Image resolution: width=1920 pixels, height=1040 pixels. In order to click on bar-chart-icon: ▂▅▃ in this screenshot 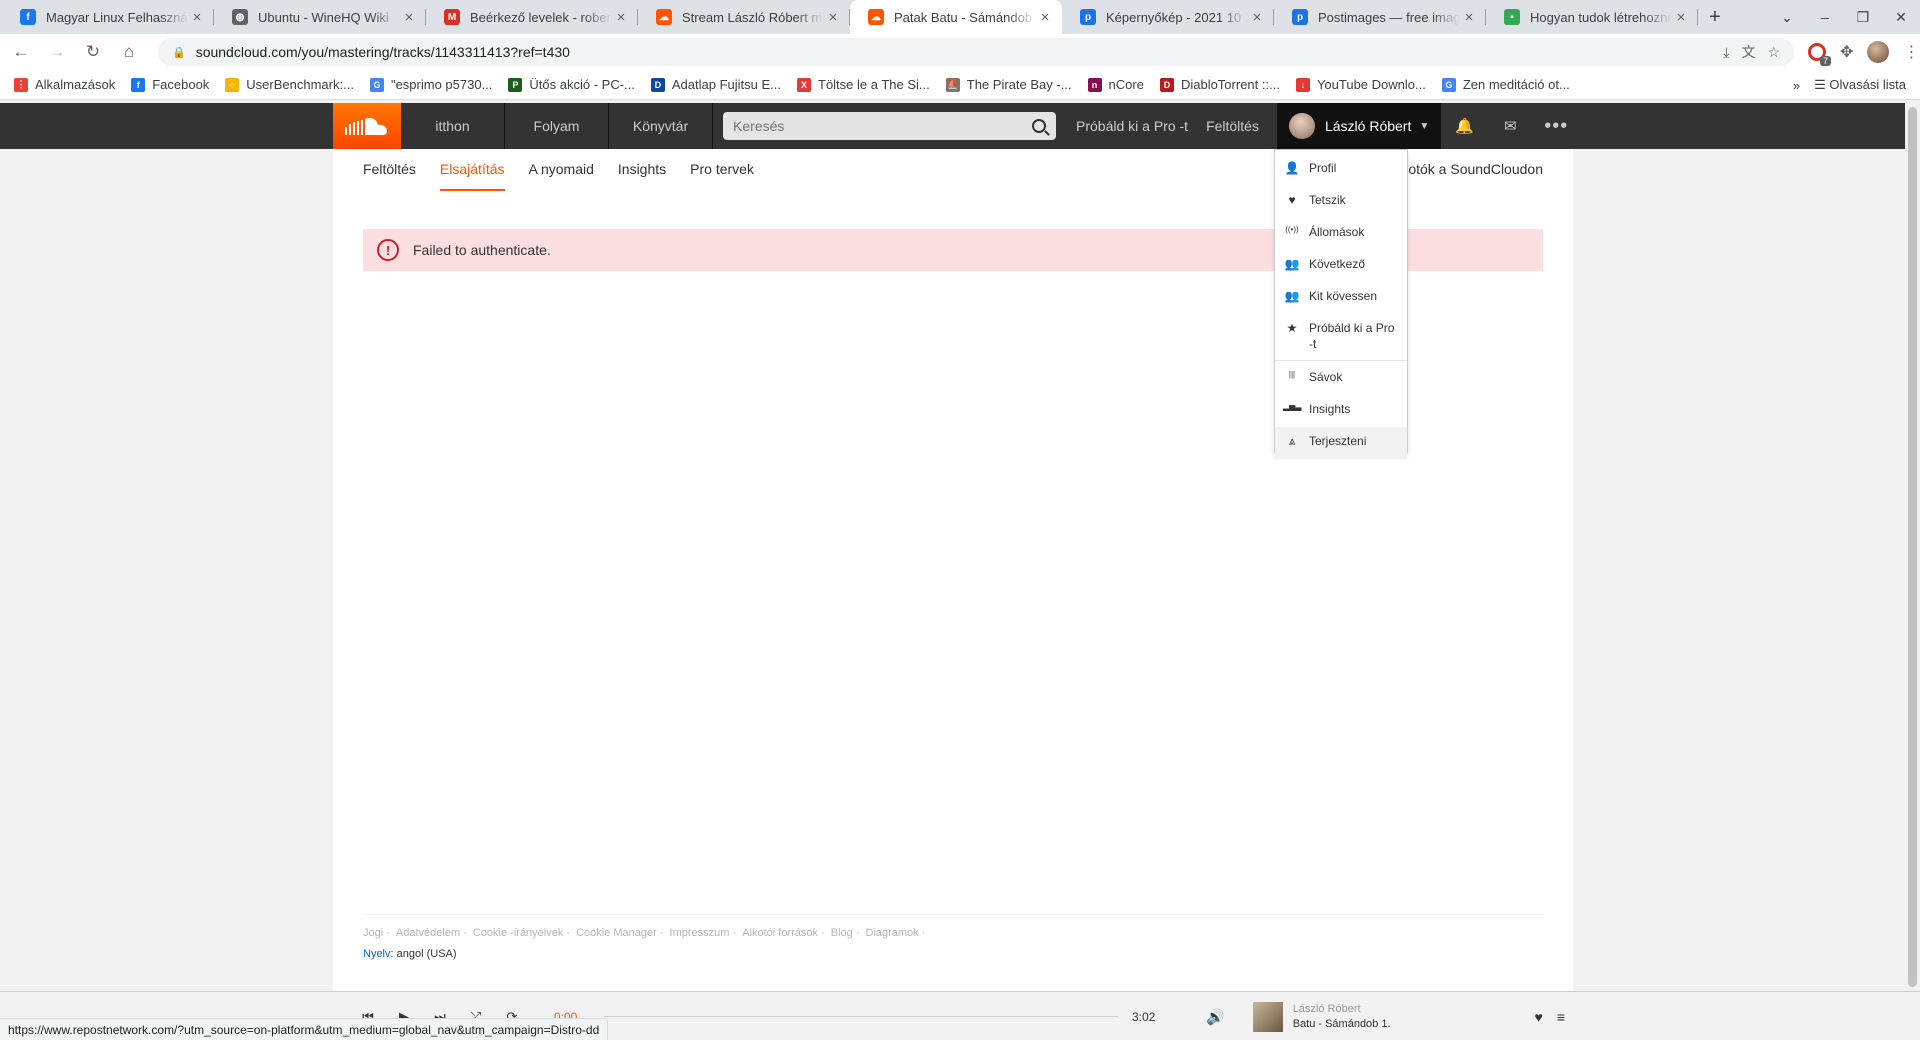, I will do `click(1292, 406)`.